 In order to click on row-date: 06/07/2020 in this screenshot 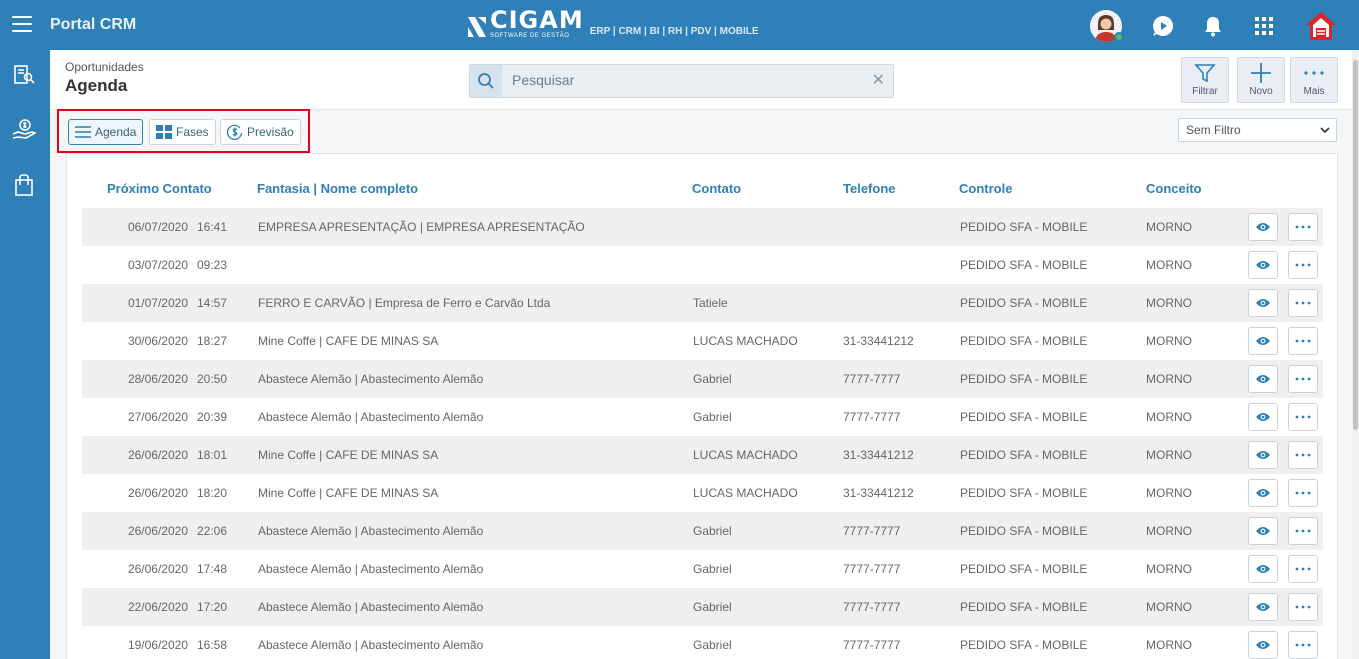, I will do `click(157, 227)`.